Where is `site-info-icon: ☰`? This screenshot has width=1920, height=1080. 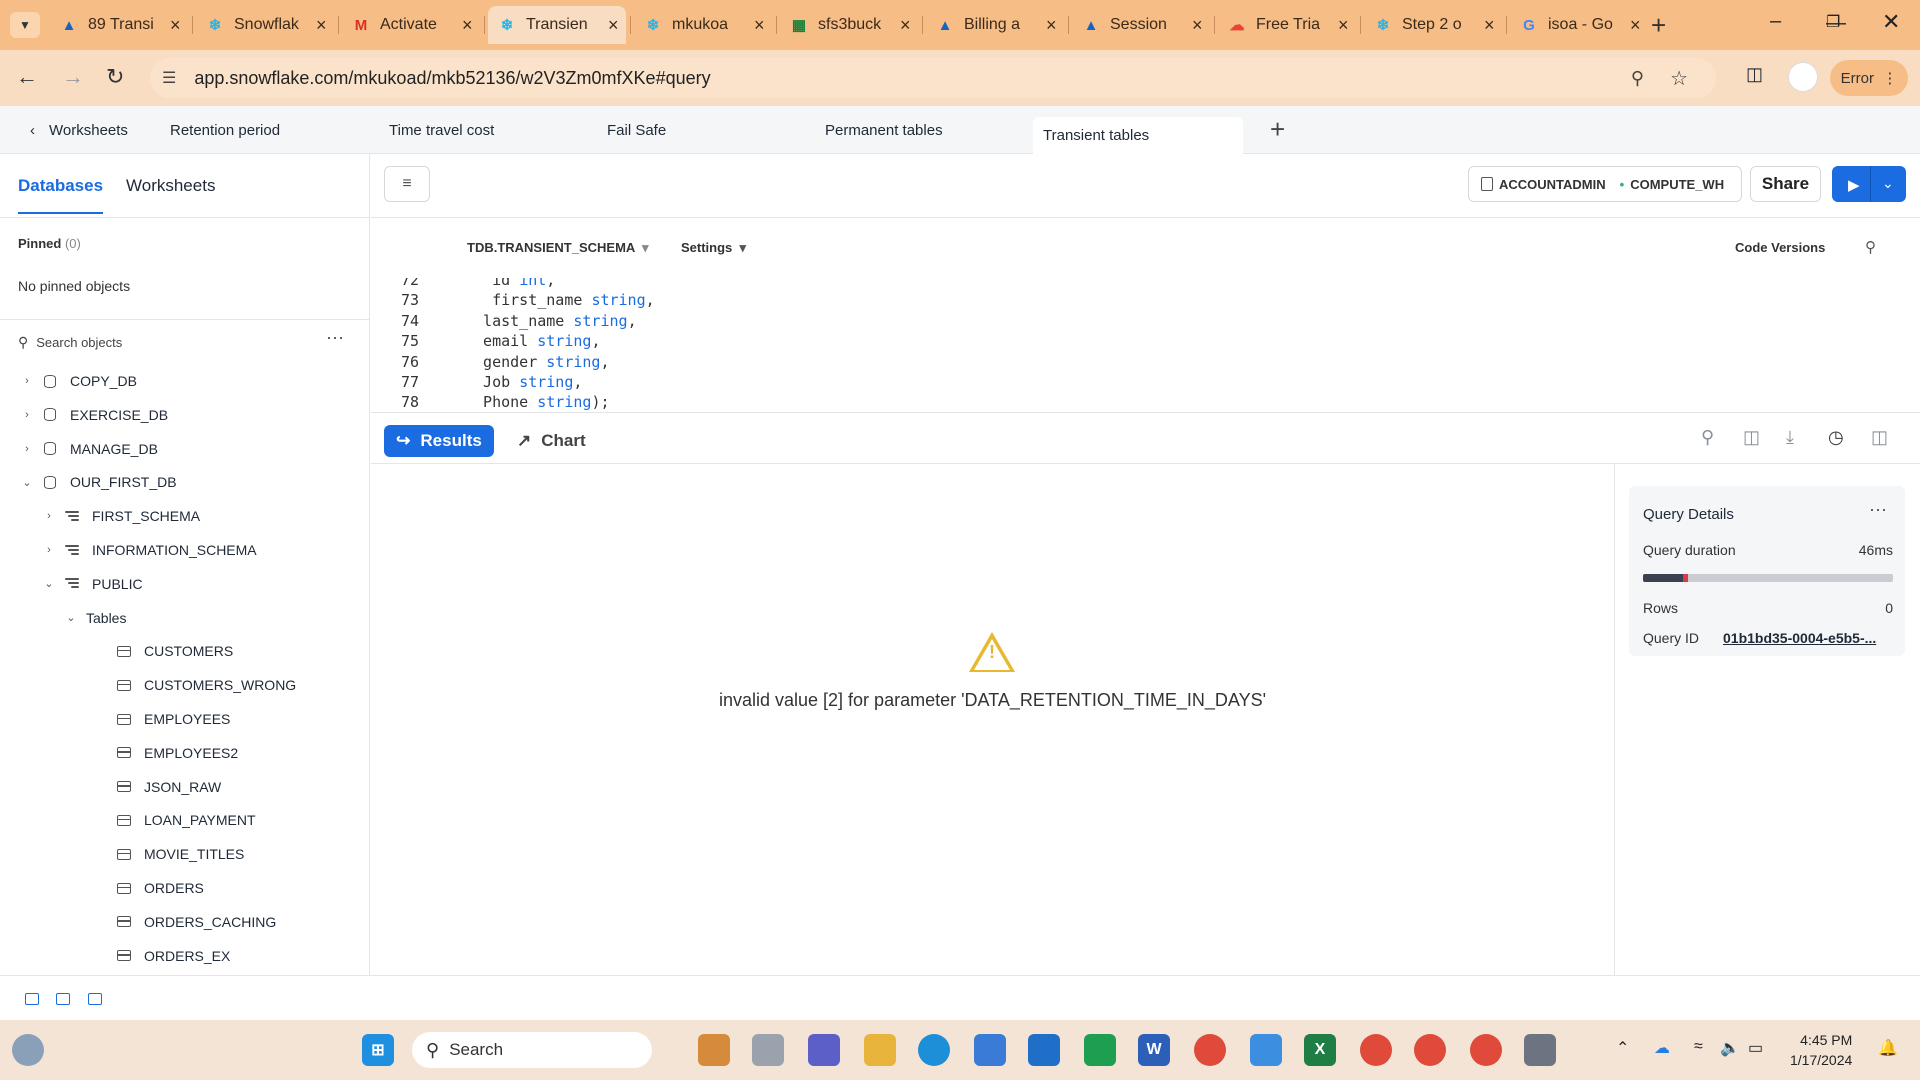
site-info-icon: ☰ is located at coordinates (169, 78).